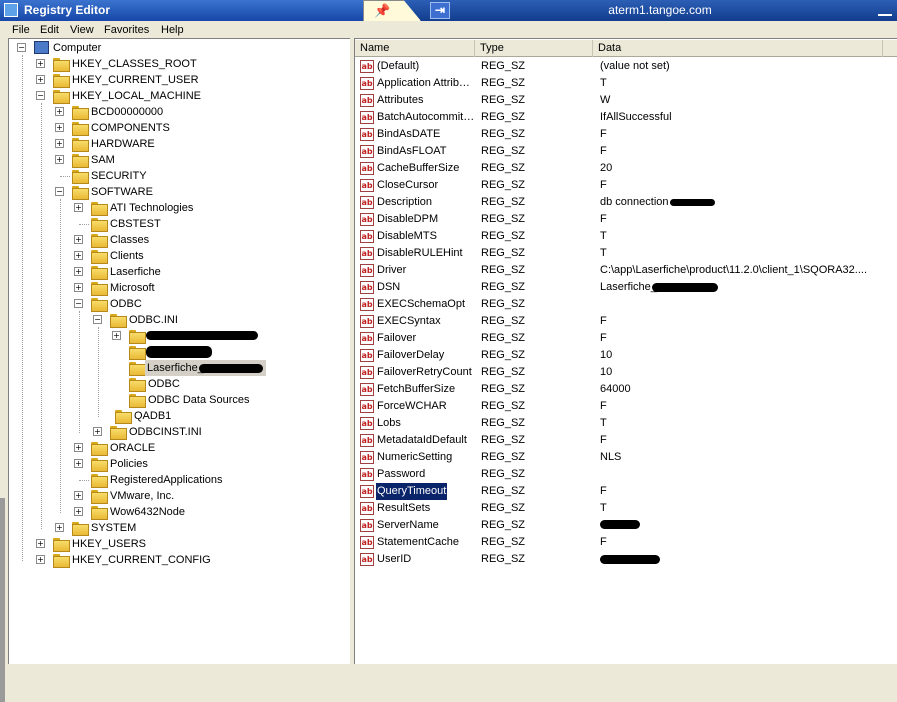 The width and height of the screenshot is (897, 702). What do you see at coordinates (626, 287) in the screenshot?
I see `value-row: ab DSN REG_SZ Laserfiche_` at bounding box center [626, 287].